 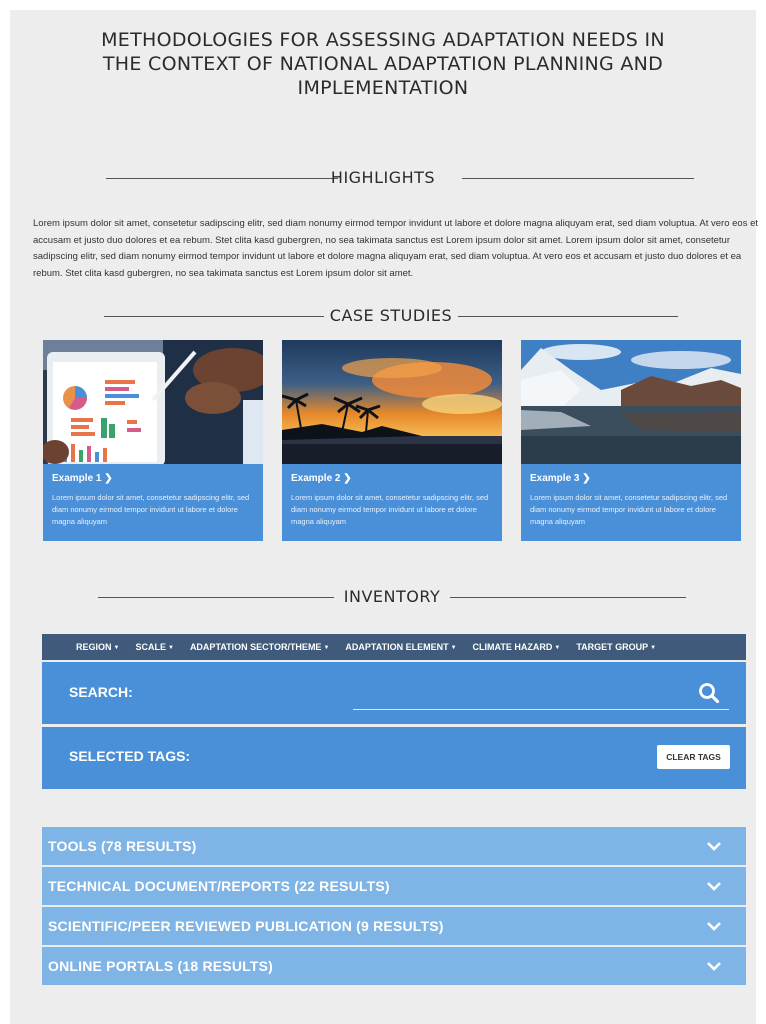 I want to click on search-icon, so click(x=709, y=693).